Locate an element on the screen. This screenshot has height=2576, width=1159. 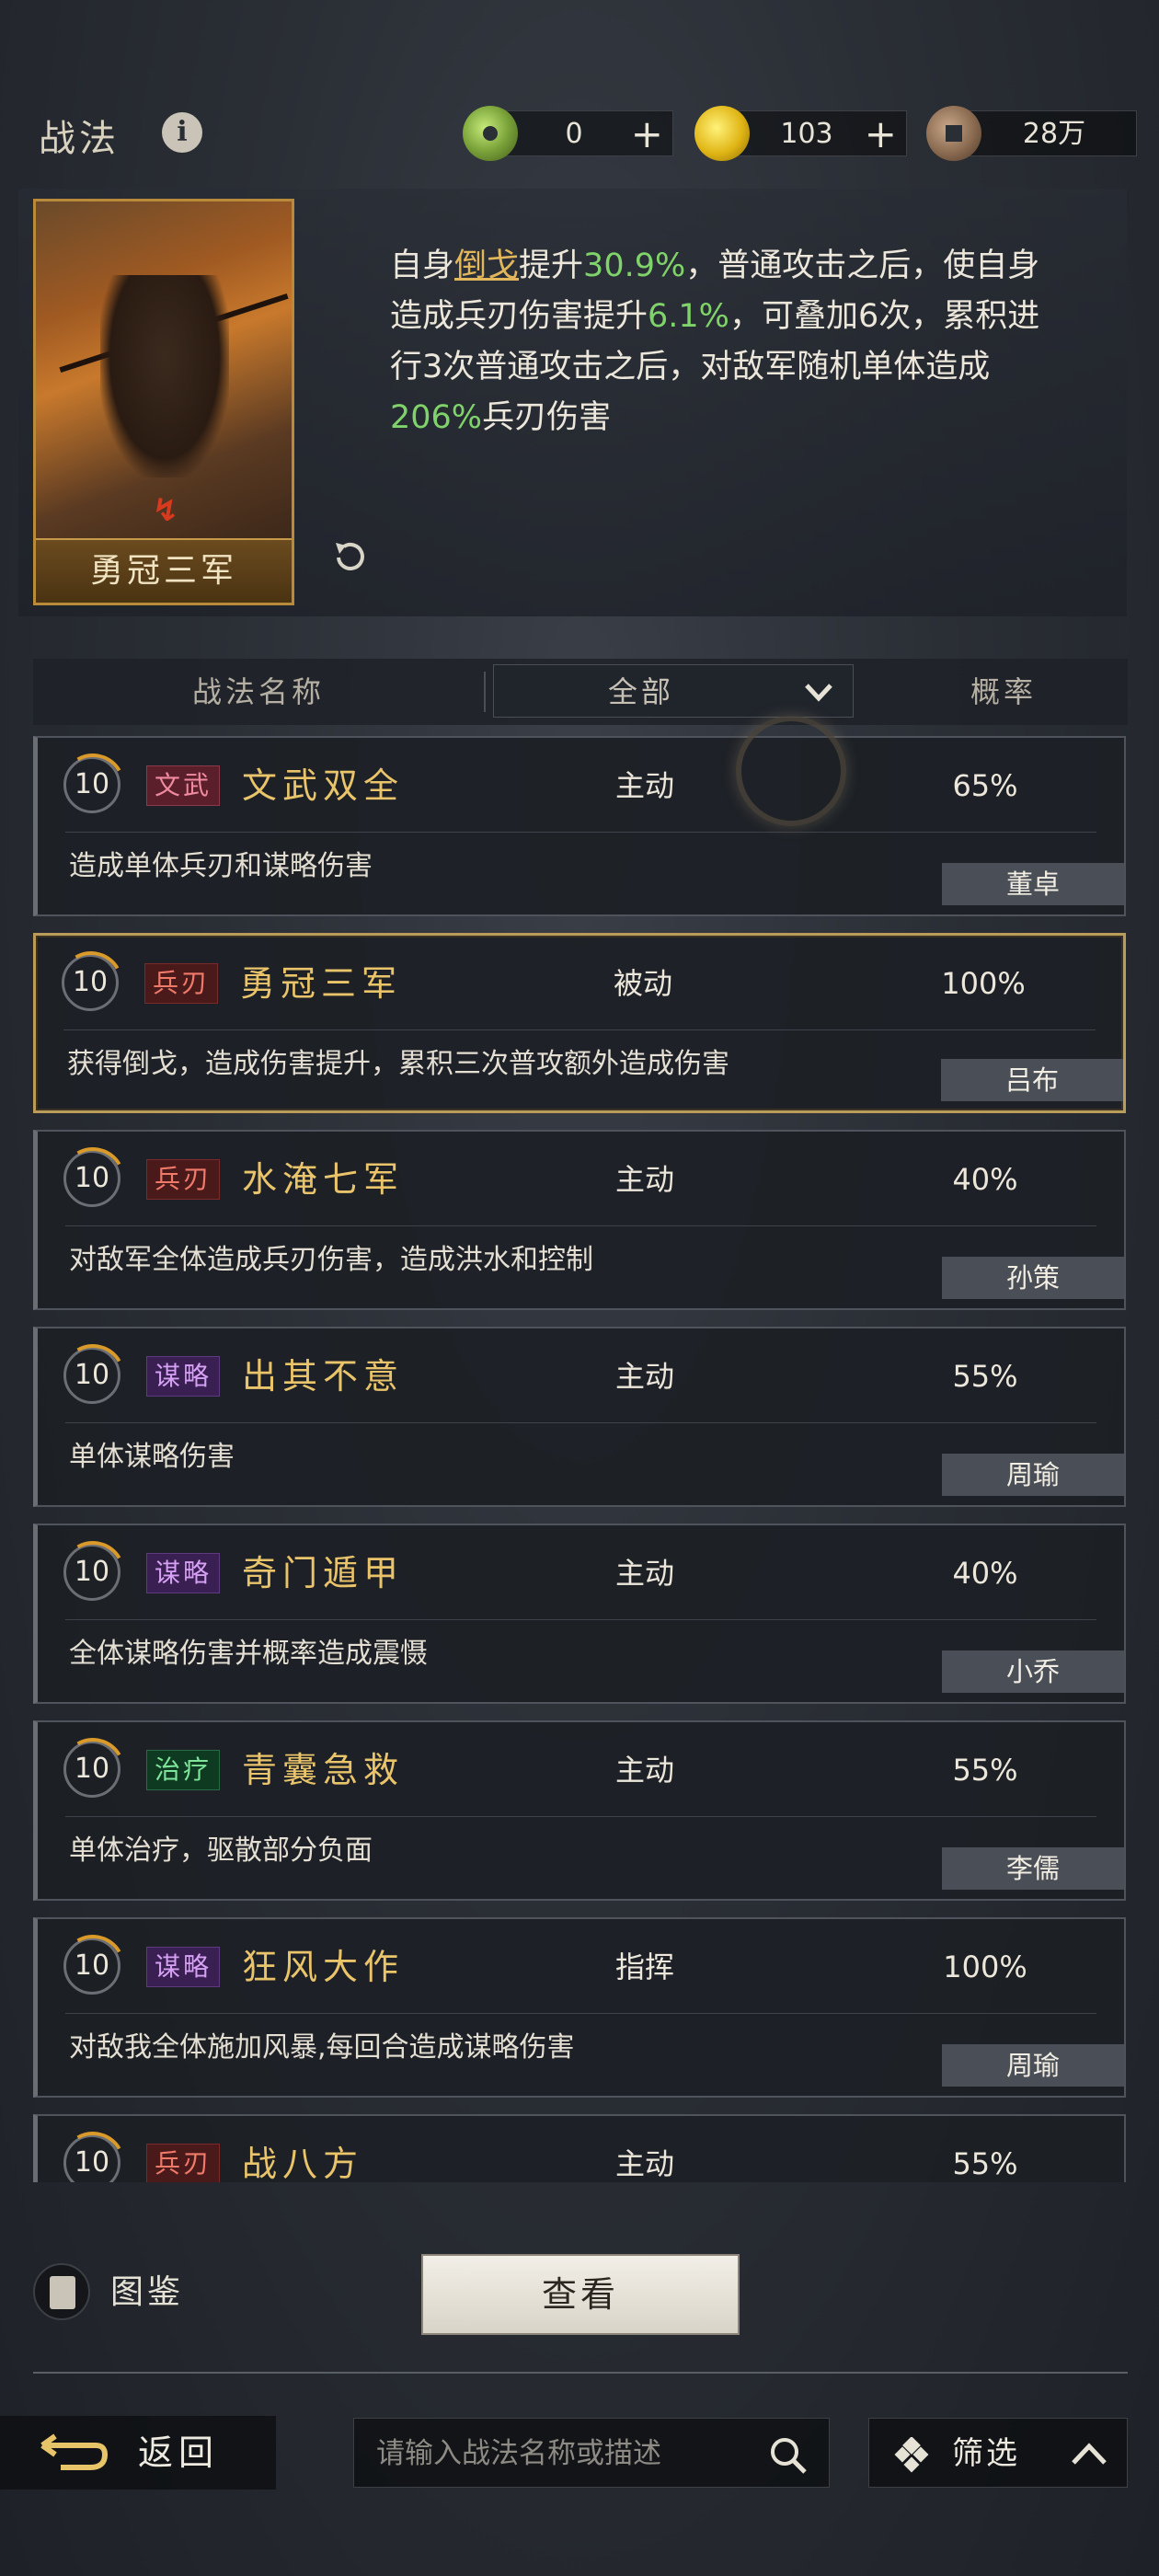
codex-button: 图鉴 is located at coordinates (147, 2293).